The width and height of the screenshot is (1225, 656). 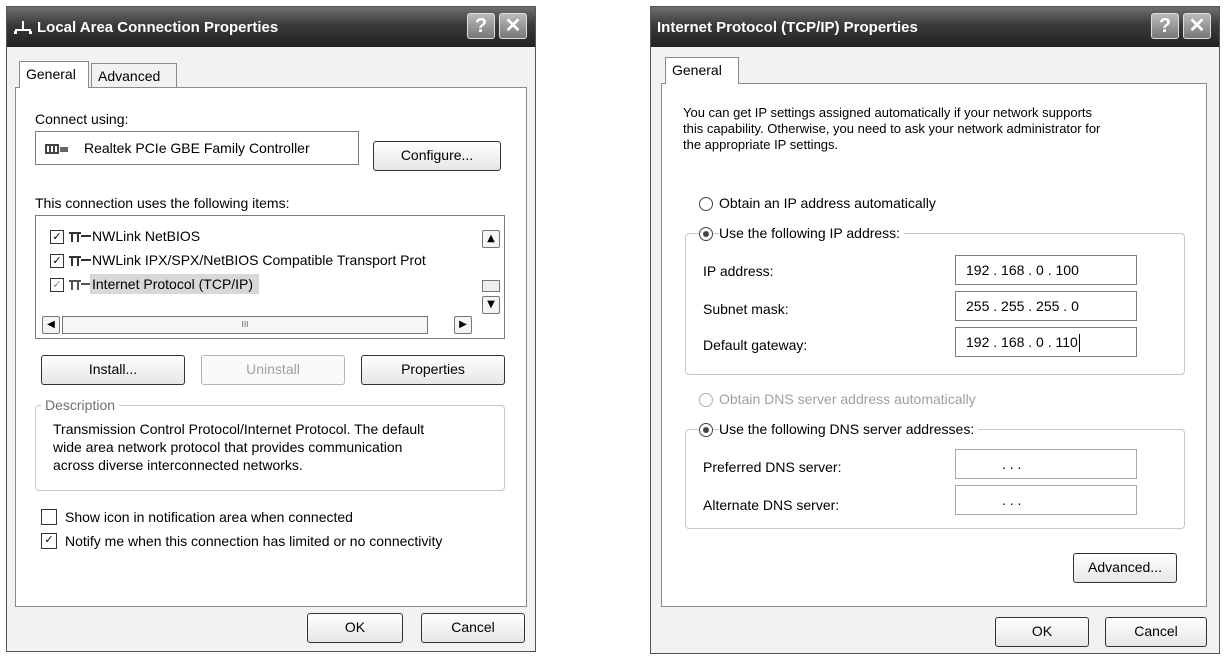 I want to click on description-line: across diverse interconnected networks., so click(x=178, y=465).